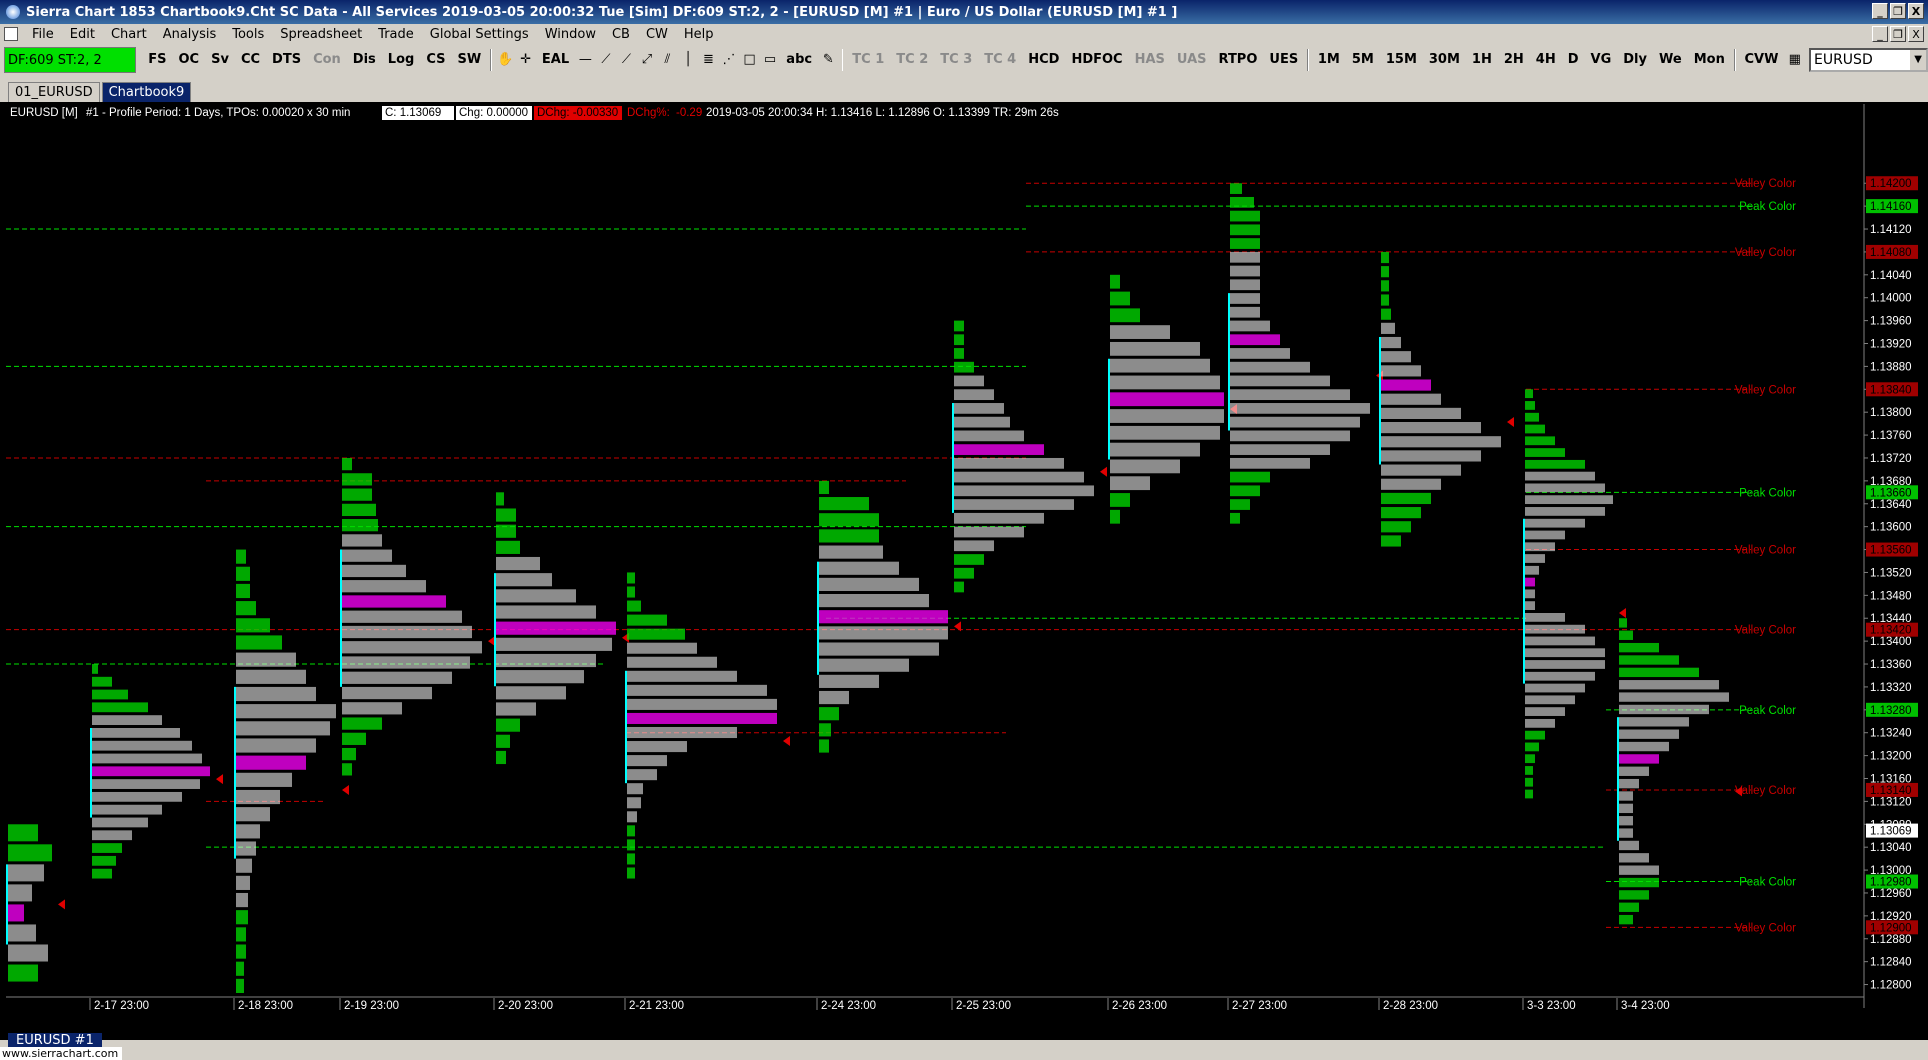 The image size is (1928, 1060). What do you see at coordinates (956, 60) in the screenshot?
I see `toolbar-button-tc-3: TC 3` at bounding box center [956, 60].